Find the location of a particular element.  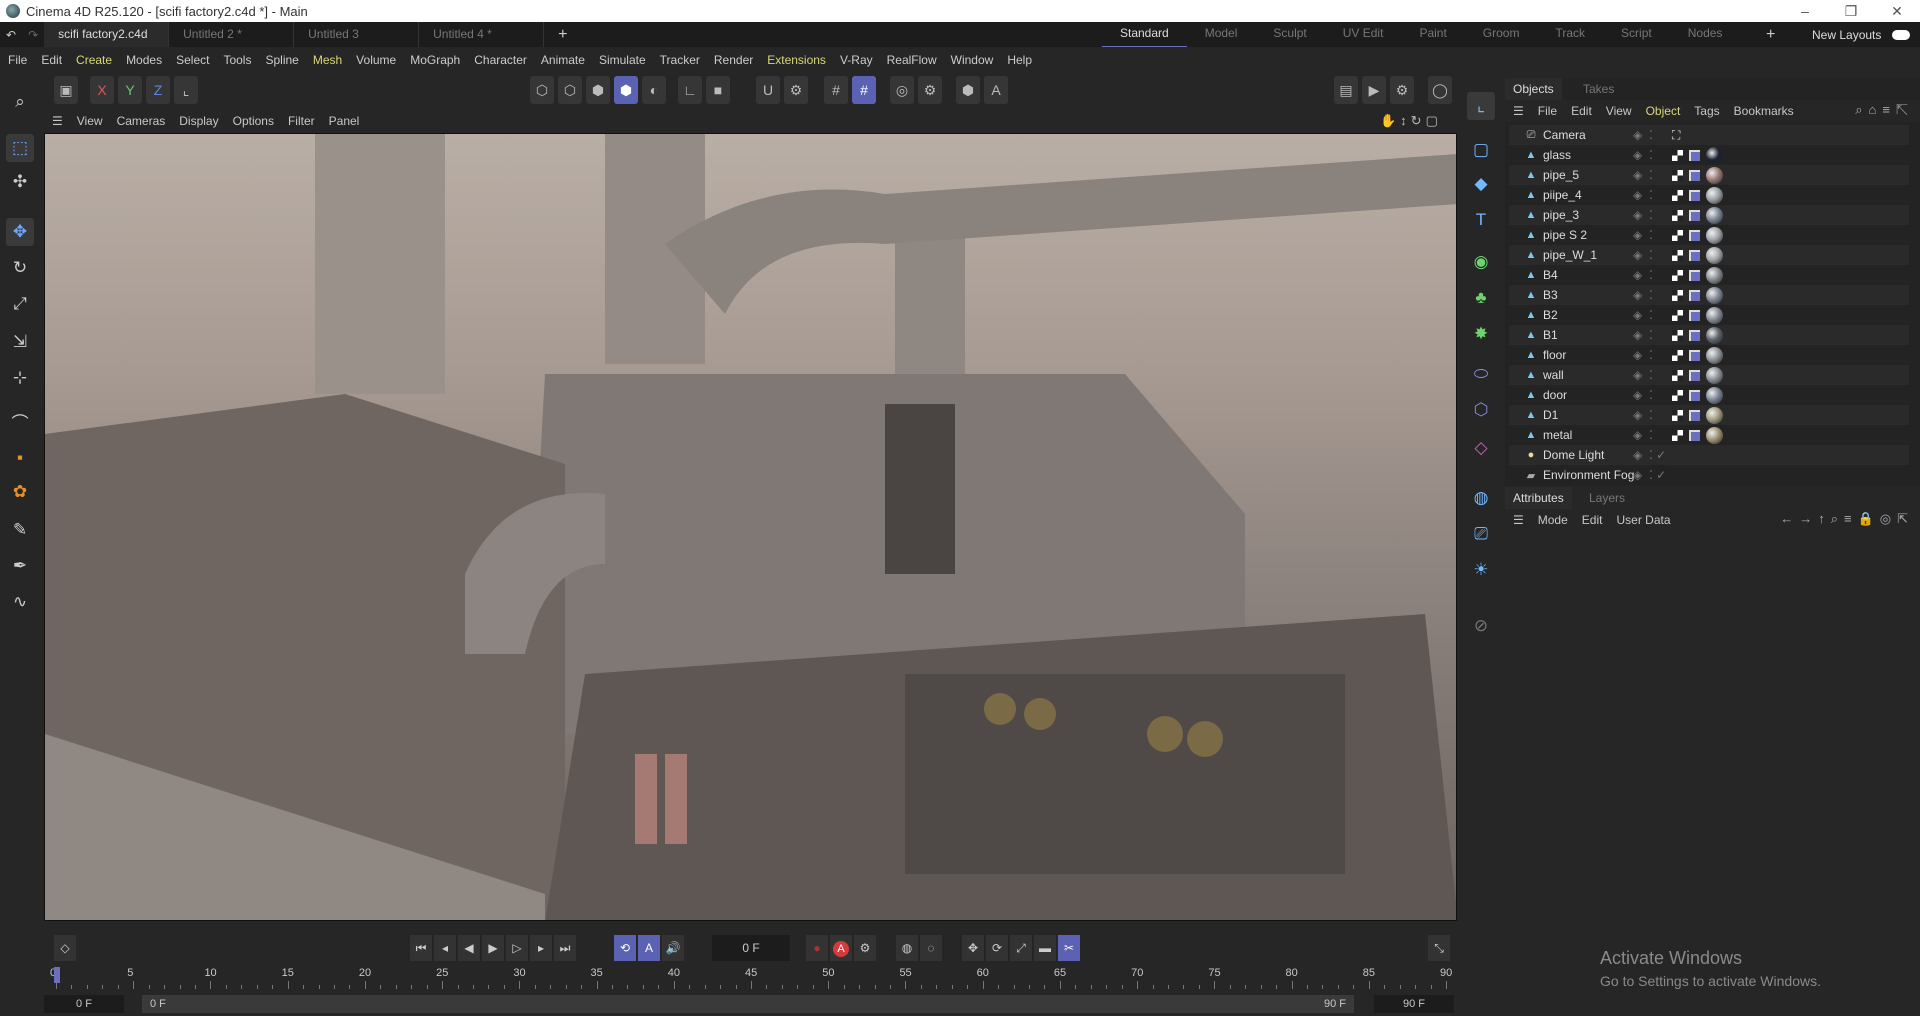

close-window-button: ✕ is located at coordinates (1897, 11).